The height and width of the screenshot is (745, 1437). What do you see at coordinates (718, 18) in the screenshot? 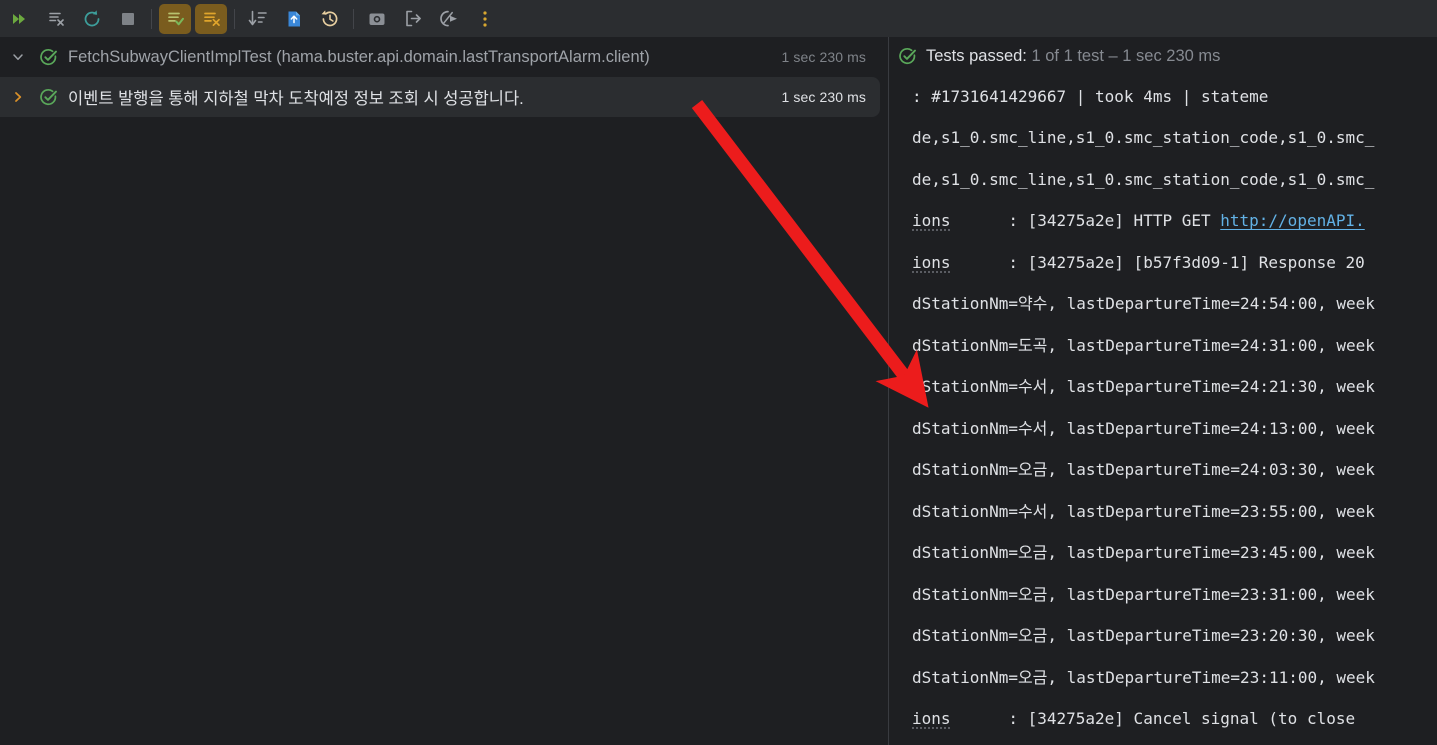
I see `test-runner-toolbar` at bounding box center [718, 18].